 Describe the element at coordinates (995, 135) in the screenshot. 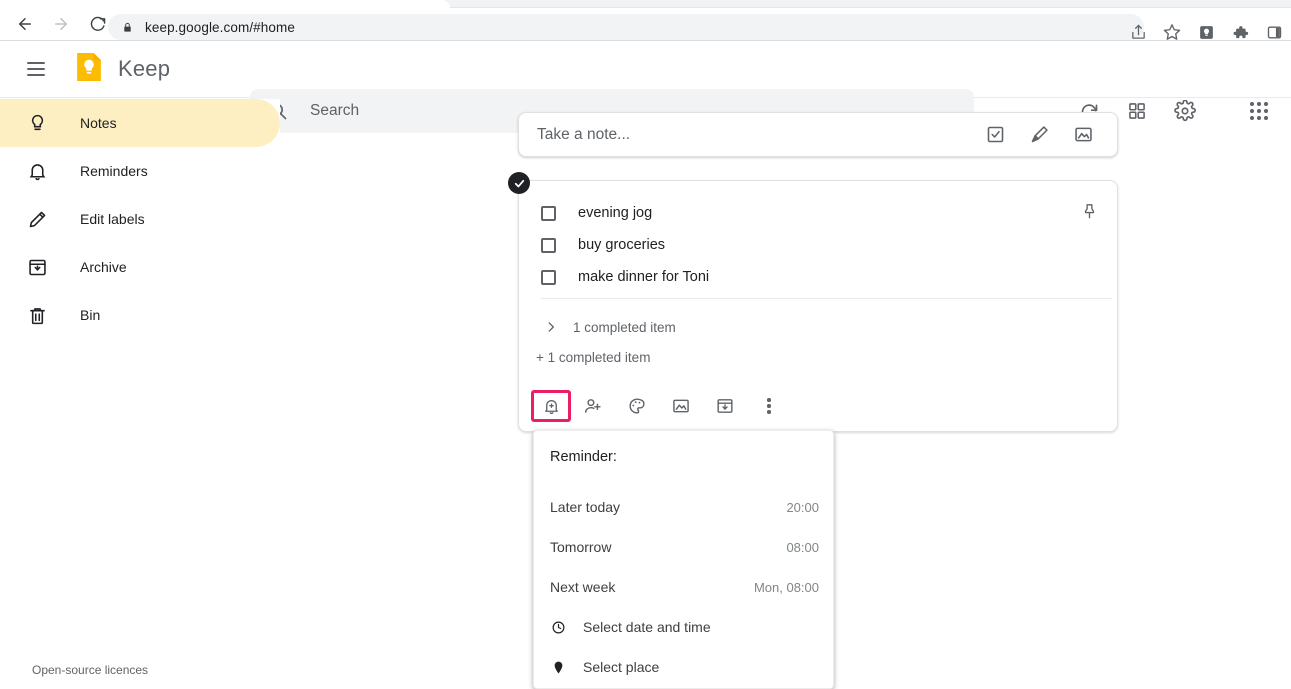

I see `new-list-icon` at that location.